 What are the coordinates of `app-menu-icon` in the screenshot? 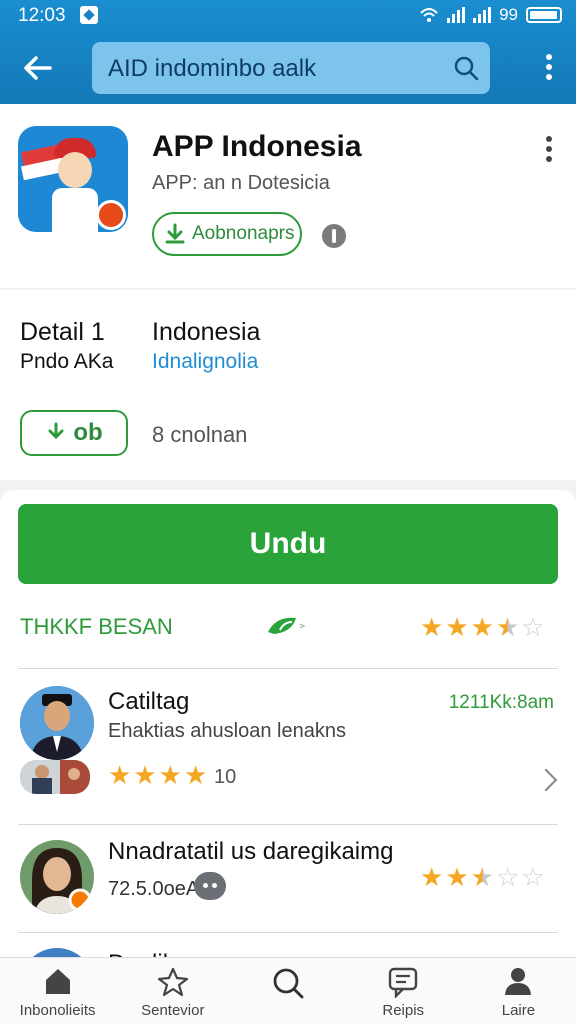 It's located at (549, 150).